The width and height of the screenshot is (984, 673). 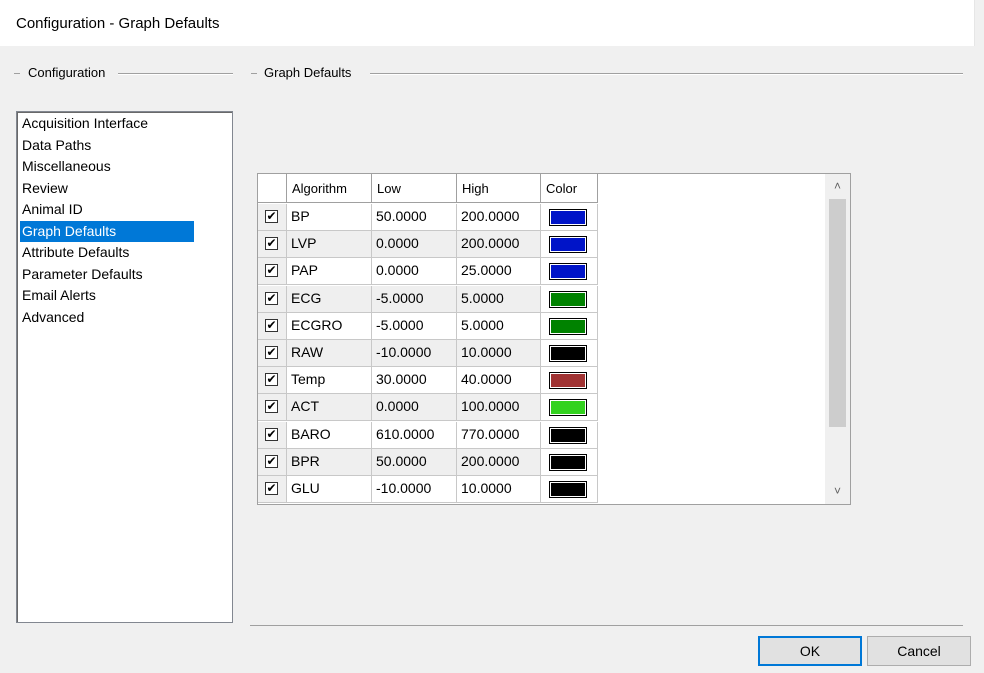 I want to click on sidebar-item-attribute-defaults: Attribute Defaults, so click(x=75, y=252).